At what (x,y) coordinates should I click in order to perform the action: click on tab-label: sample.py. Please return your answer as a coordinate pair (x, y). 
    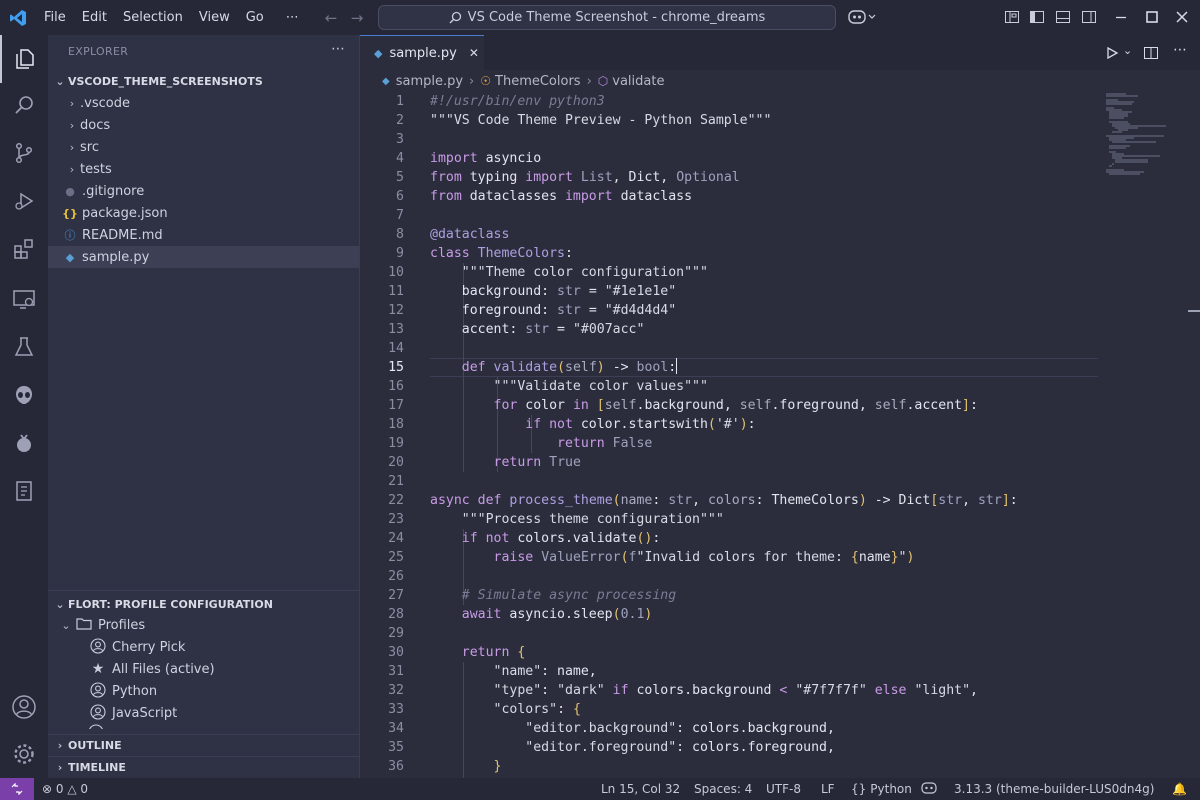
    Looking at the image, I should click on (423, 53).